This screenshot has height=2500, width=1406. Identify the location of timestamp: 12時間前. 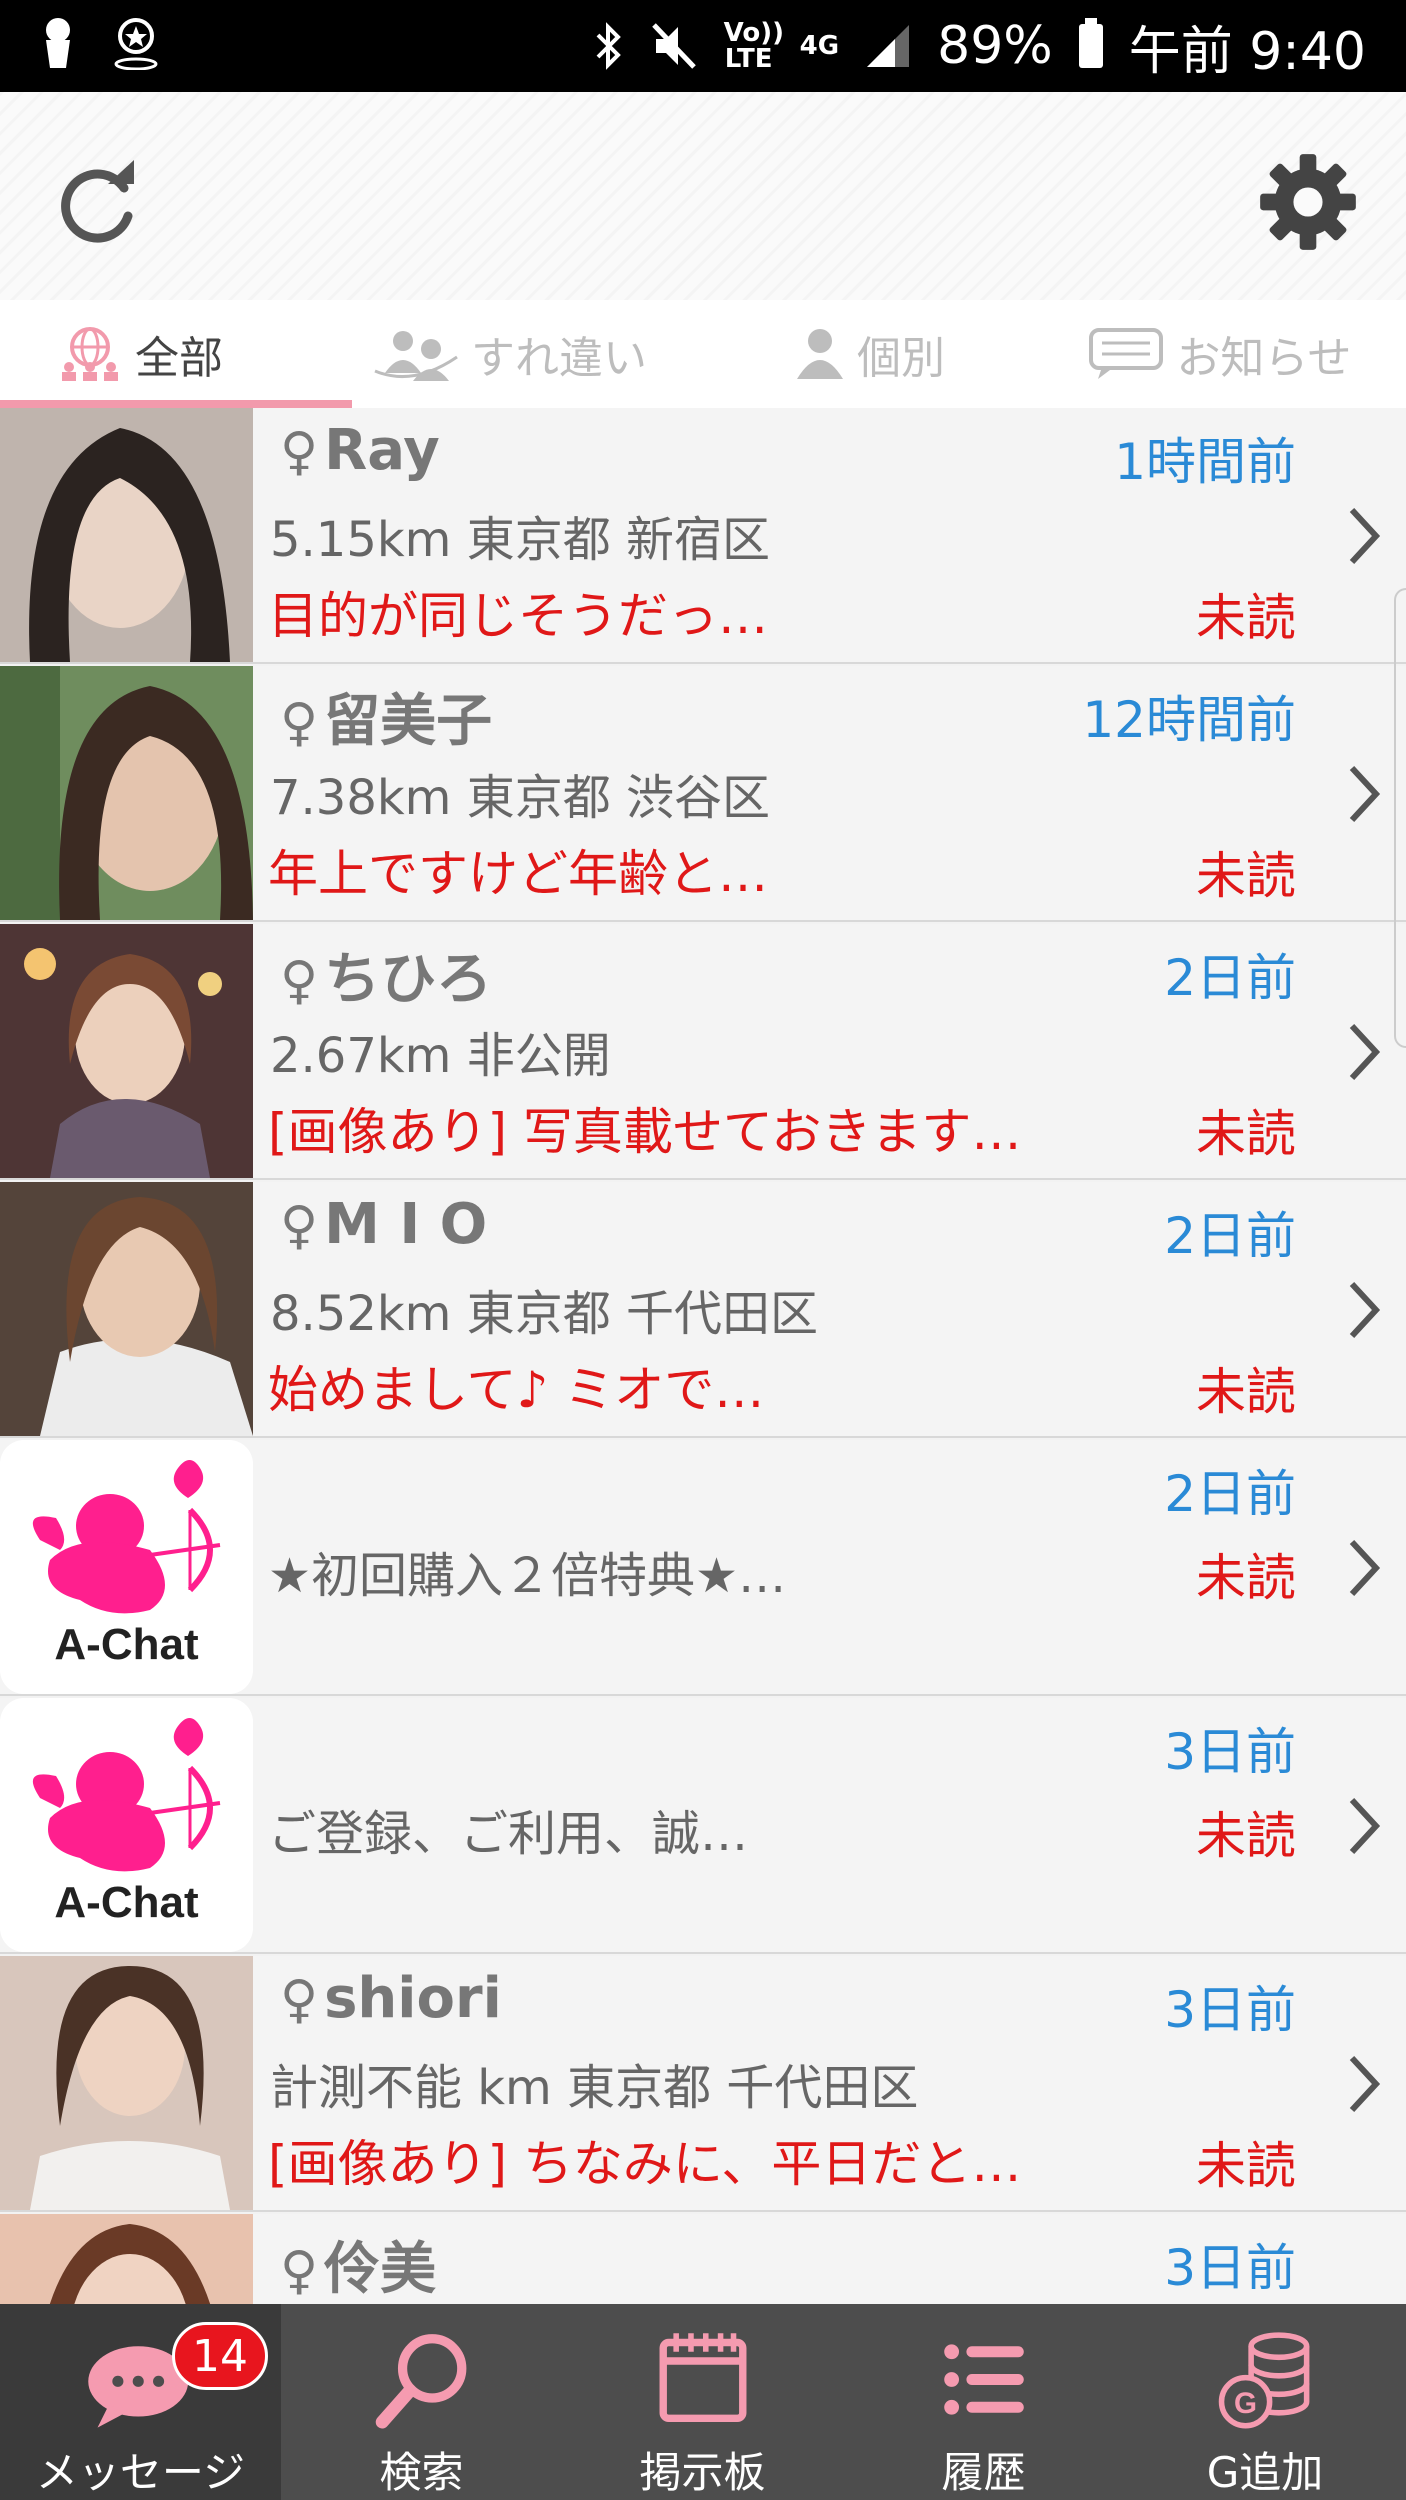
(1189, 720).